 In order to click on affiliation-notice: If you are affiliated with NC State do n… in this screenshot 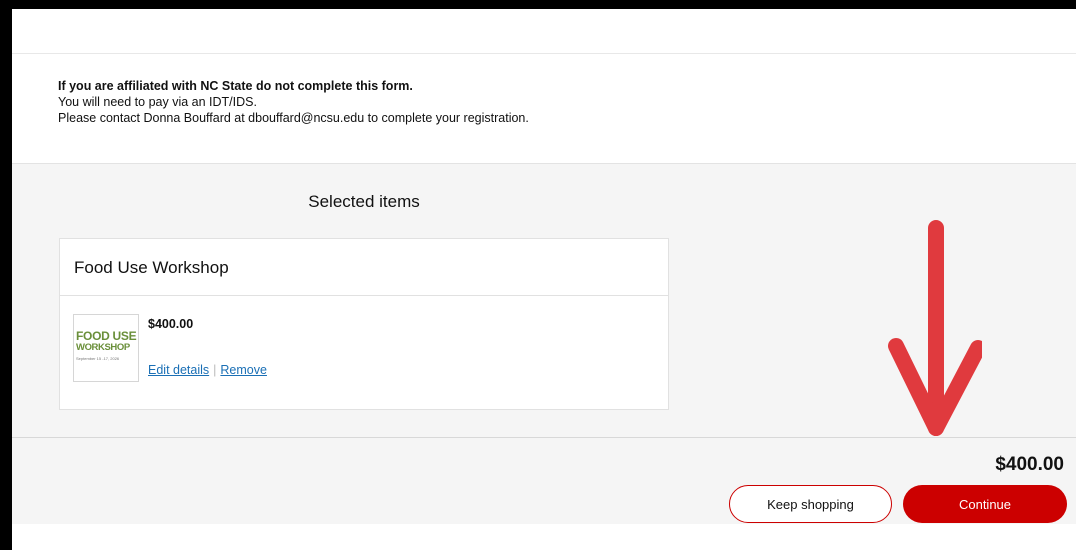, I will do `click(293, 102)`.